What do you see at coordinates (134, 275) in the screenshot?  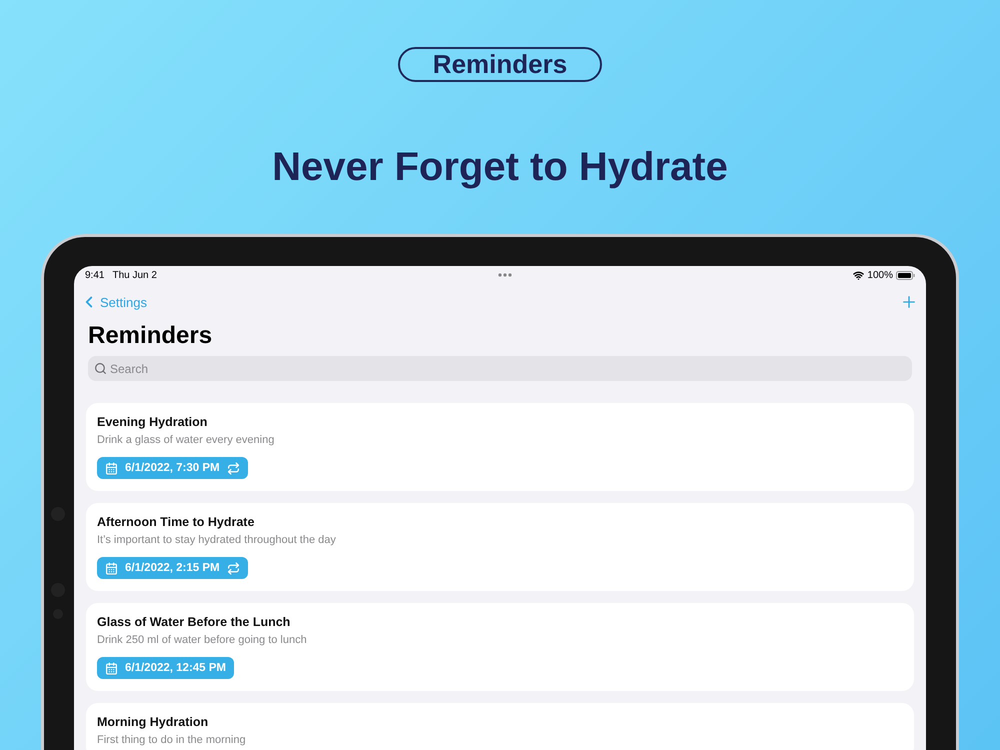 I see `status-date: Thu Jun 2` at bounding box center [134, 275].